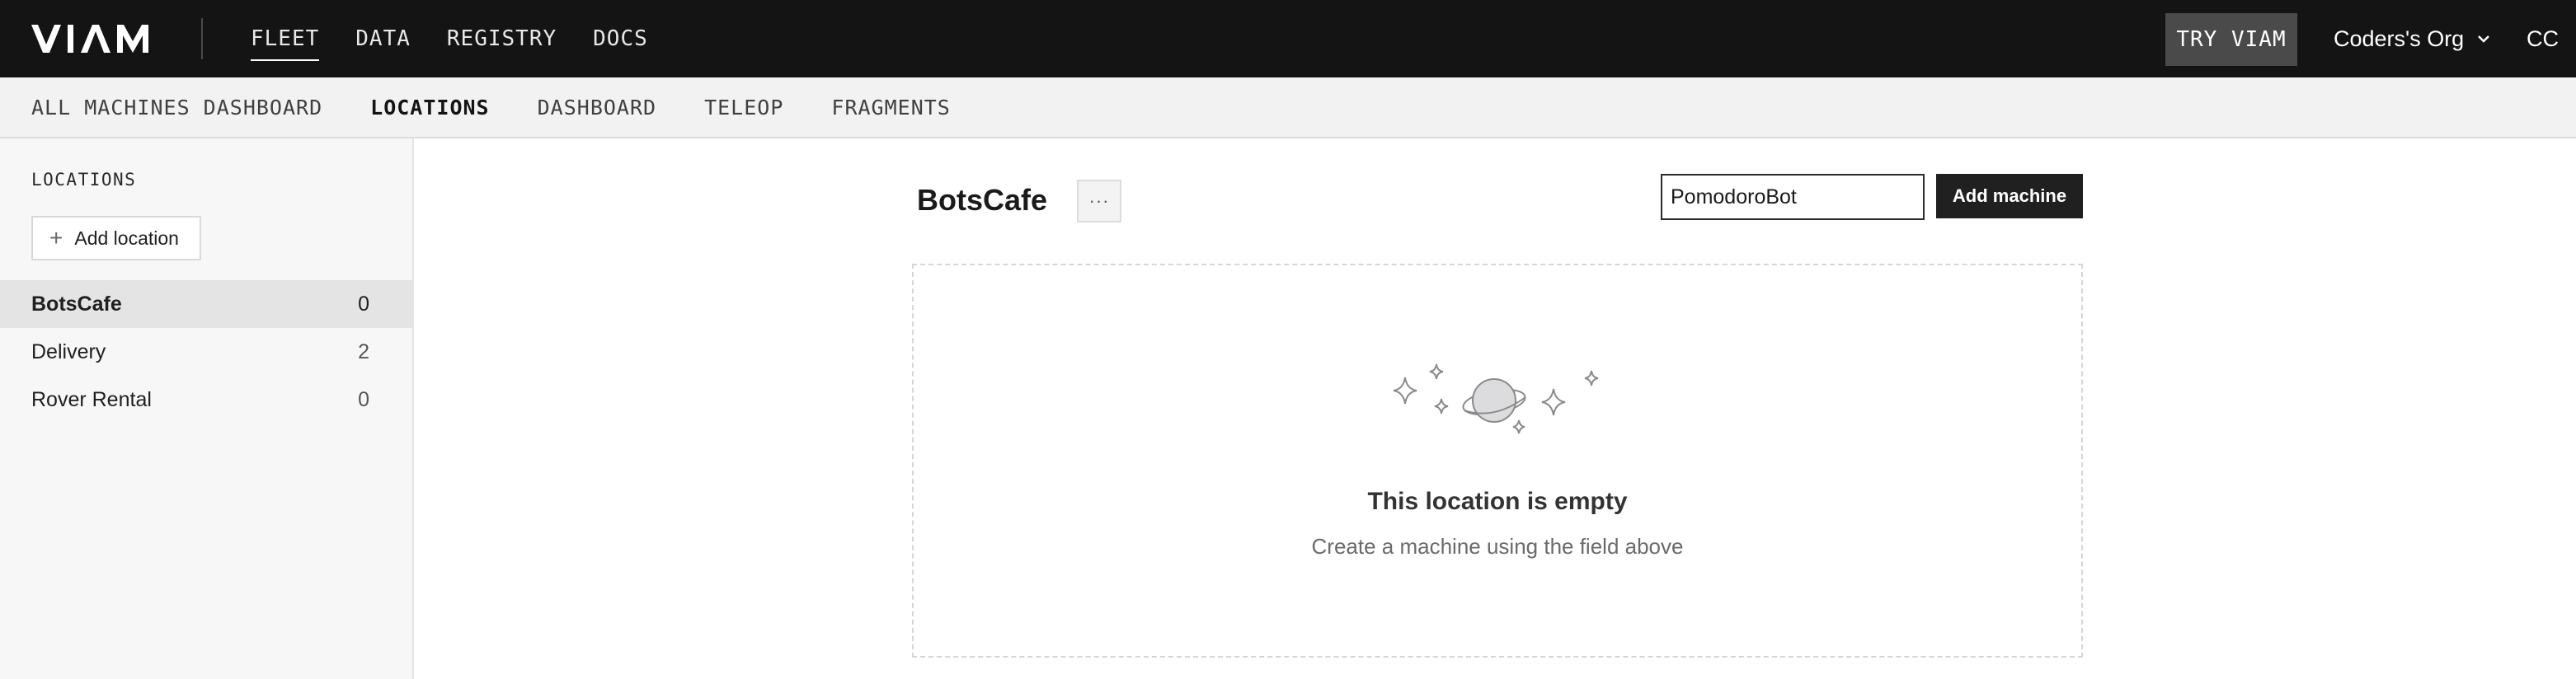 The height and width of the screenshot is (679, 2576). I want to click on org-switcher: Coders's Org, so click(2413, 38).